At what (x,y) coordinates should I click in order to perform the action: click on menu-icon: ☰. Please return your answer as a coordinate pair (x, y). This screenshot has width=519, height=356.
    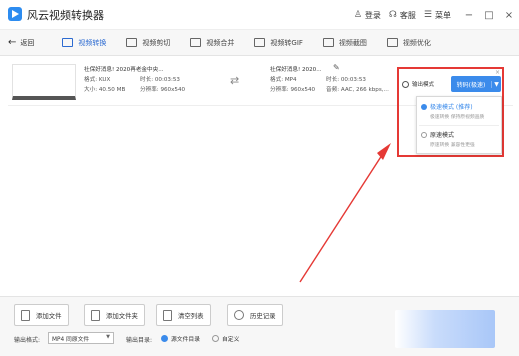
    Looking at the image, I should click on (427, 15).